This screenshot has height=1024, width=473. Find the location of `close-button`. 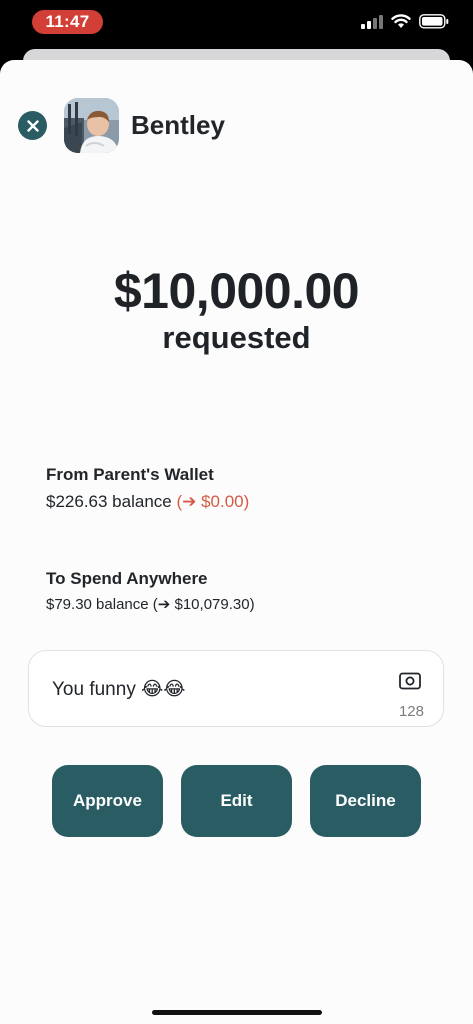

close-button is located at coordinates (32, 125).